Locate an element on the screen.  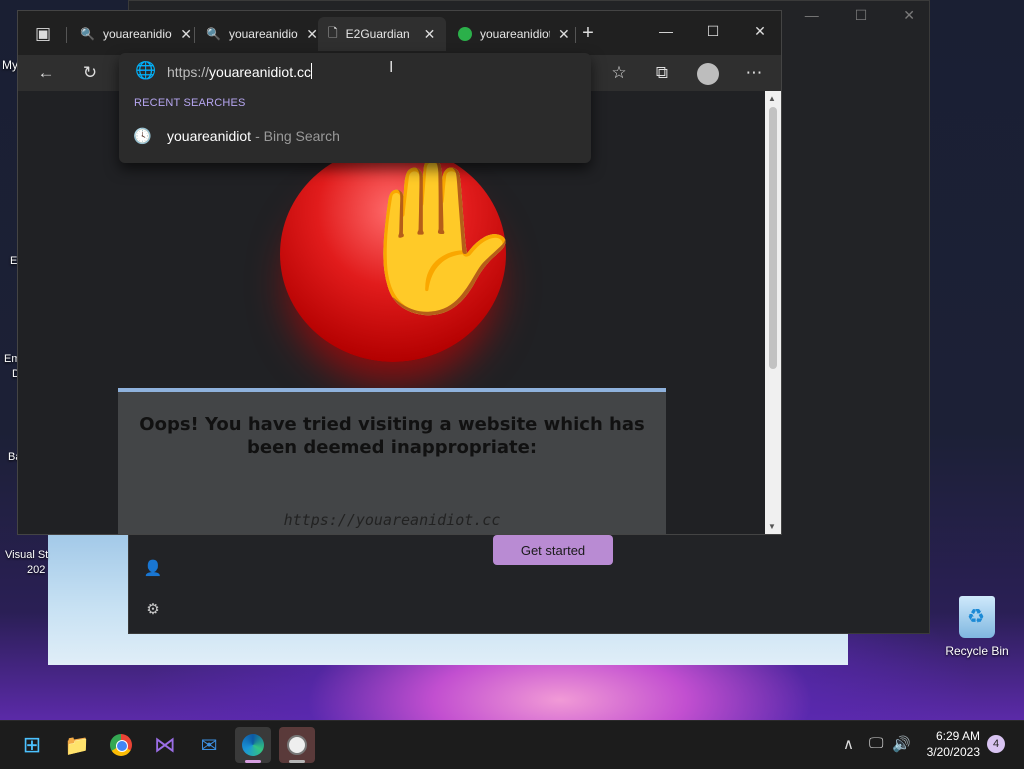
tab-youareanidiot-1: 🔍 youareanidiot ✕ is located at coordinates (131, 34).